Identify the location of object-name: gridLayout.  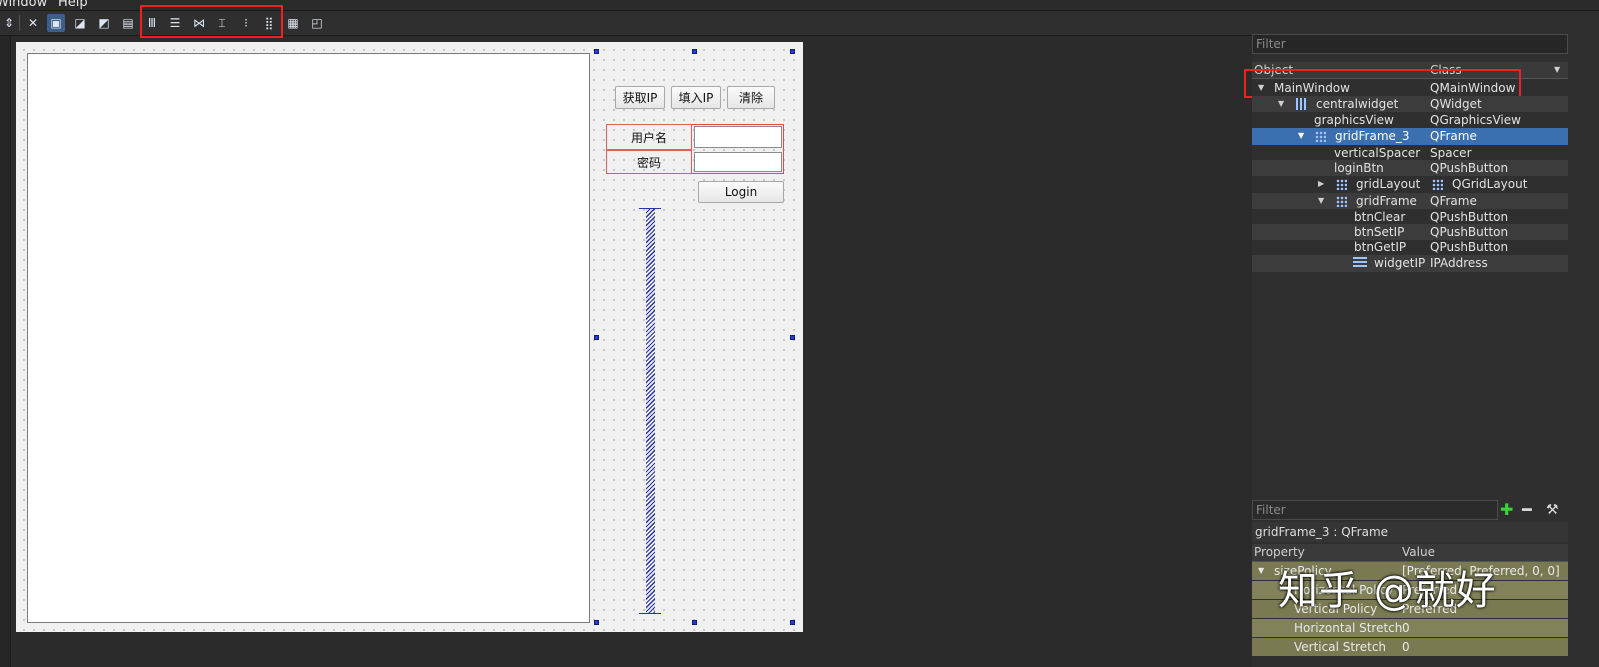
(1388, 184).